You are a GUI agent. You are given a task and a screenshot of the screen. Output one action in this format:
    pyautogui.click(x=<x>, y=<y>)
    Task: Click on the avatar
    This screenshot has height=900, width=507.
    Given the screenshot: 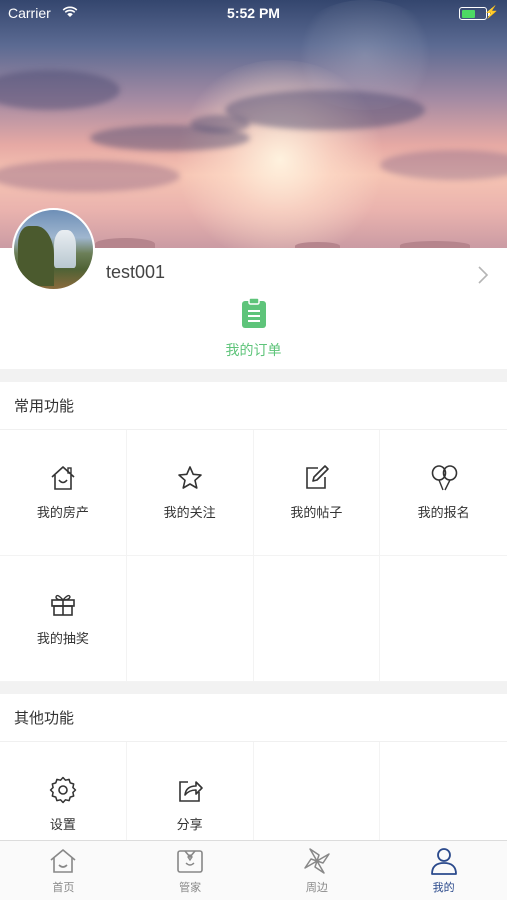 What is the action you would take?
    pyautogui.click(x=53, y=249)
    